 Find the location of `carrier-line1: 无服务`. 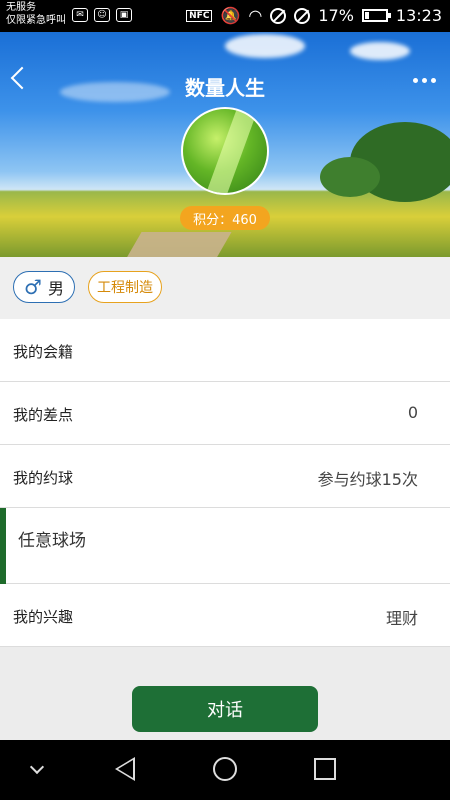

carrier-line1: 无服务 is located at coordinates (21, 7).